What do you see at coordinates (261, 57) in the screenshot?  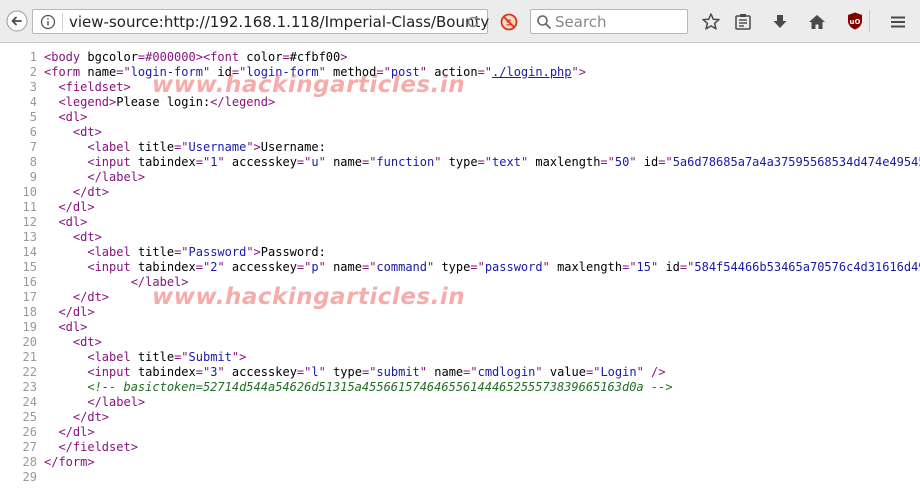 I see `code-token: color` at bounding box center [261, 57].